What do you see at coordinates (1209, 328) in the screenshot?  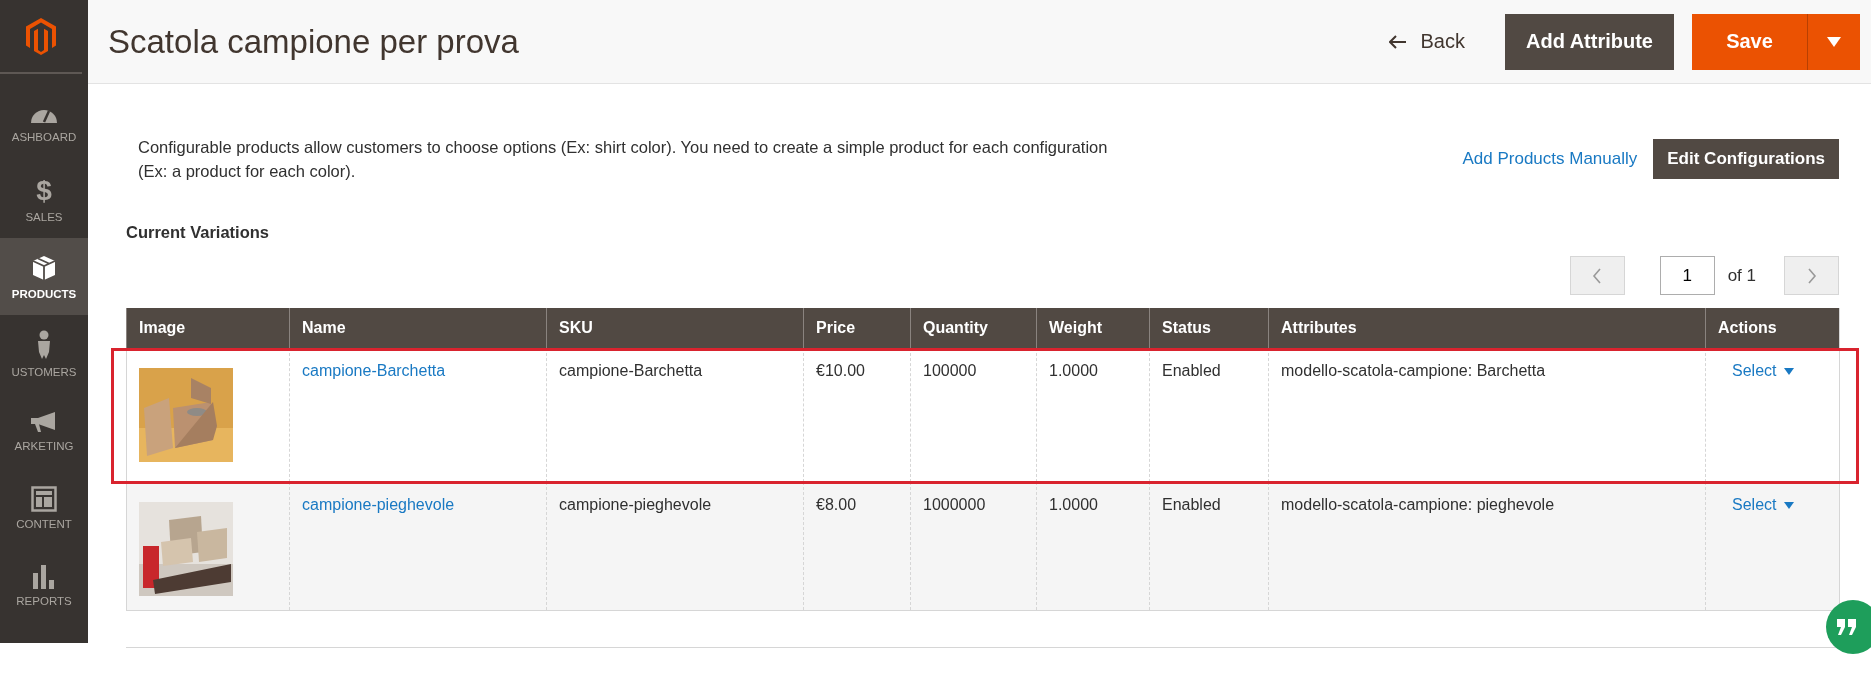 I see `column-header: Status` at bounding box center [1209, 328].